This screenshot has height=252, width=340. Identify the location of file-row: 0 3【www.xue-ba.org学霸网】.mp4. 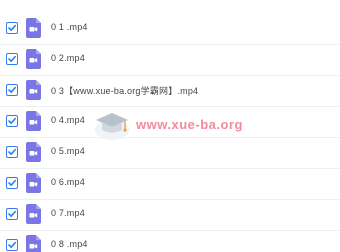
(170, 91).